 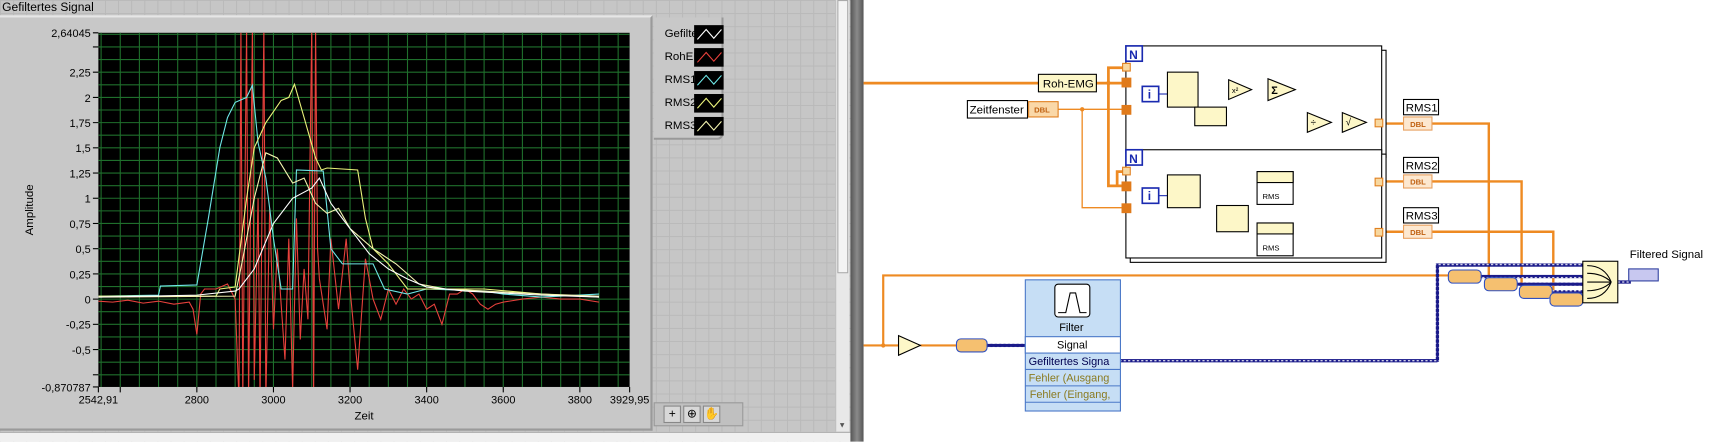 What do you see at coordinates (1643, 275) in the screenshot?
I see `filtered-signal-indicator` at bounding box center [1643, 275].